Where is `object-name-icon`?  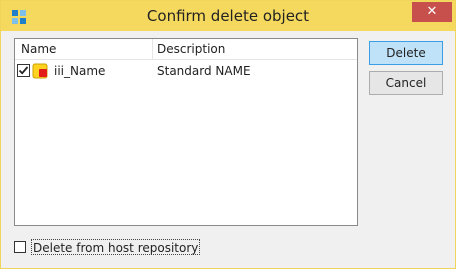
object-name-icon is located at coordinates (40, 71).